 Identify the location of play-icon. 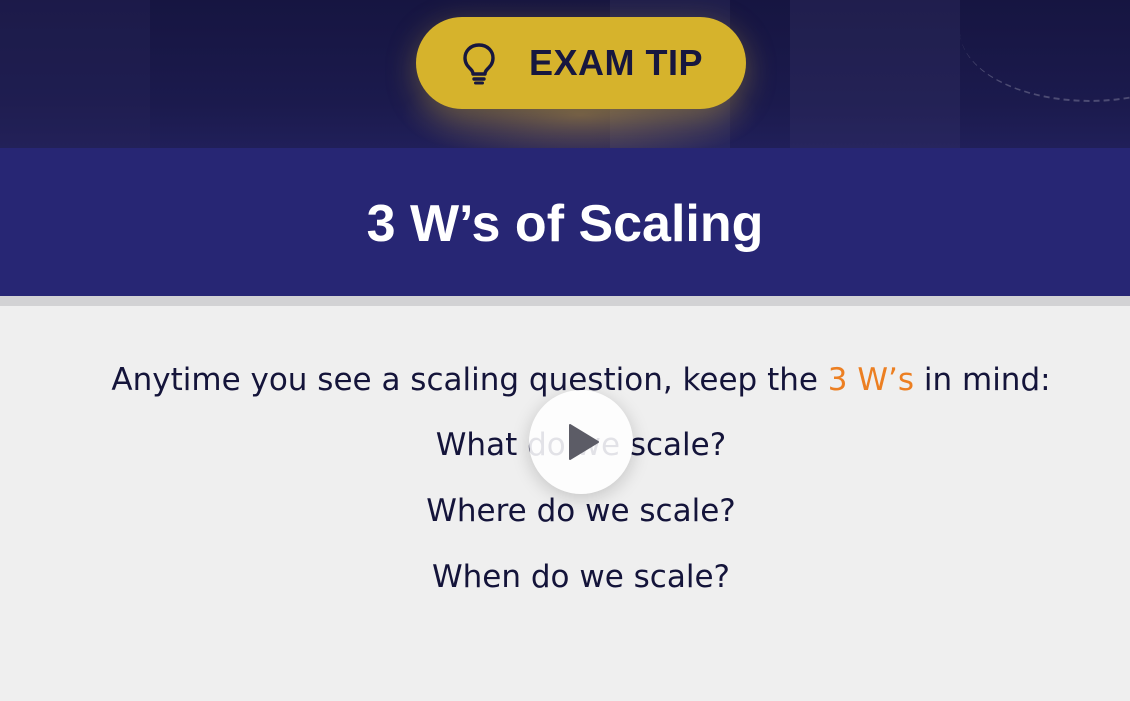
(581, 442).